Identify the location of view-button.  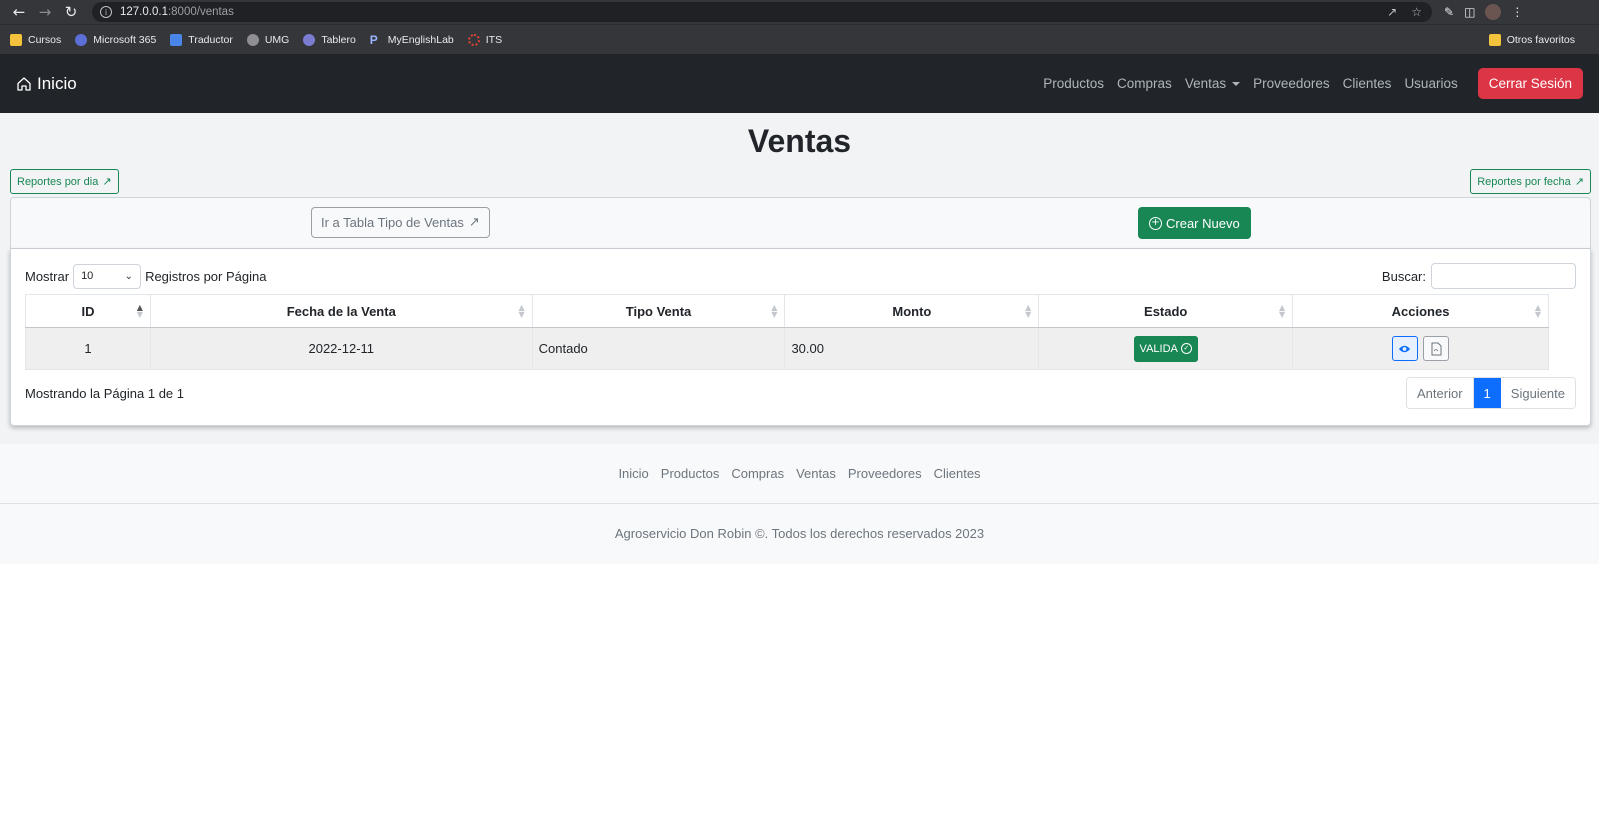
(1404, 348).